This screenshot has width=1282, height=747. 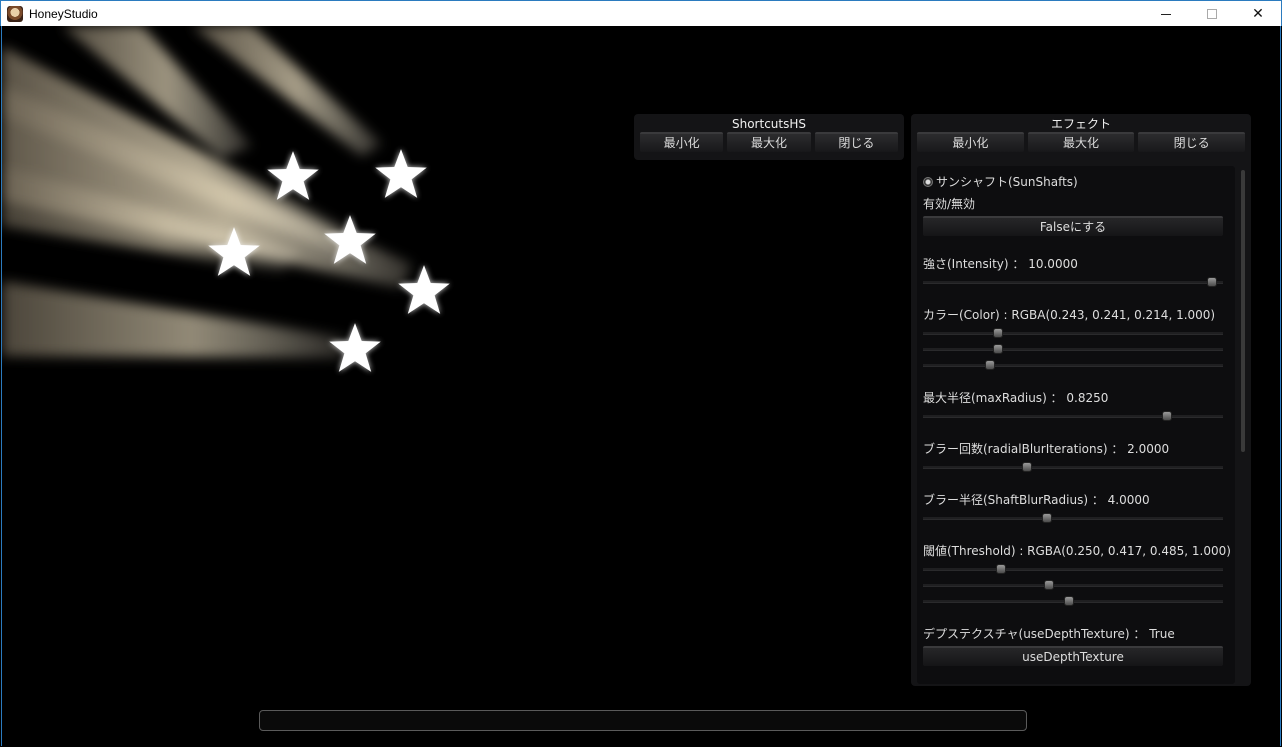 I want to click on light-shafts, so click(x=207, y=192).